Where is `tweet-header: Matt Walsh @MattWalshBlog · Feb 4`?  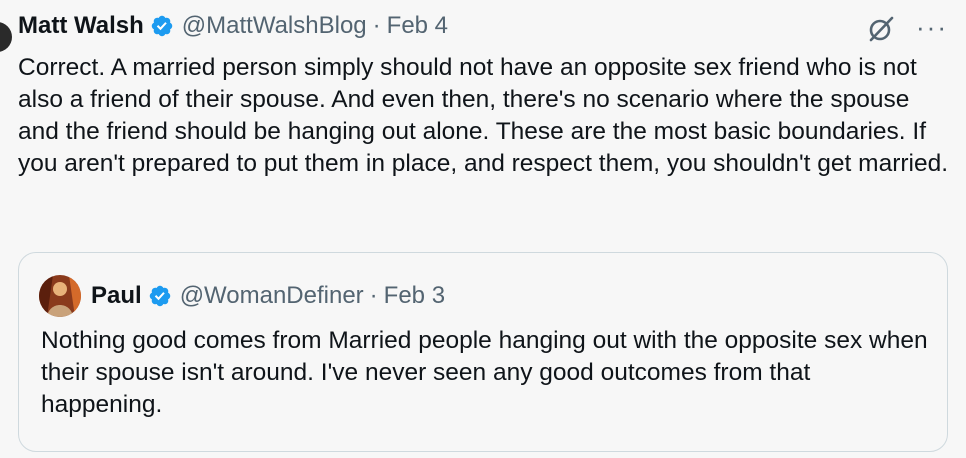 tweet-header: Matt Walsh @MattWalshBlog · Feb 4 is located at coordinates (483, 26).